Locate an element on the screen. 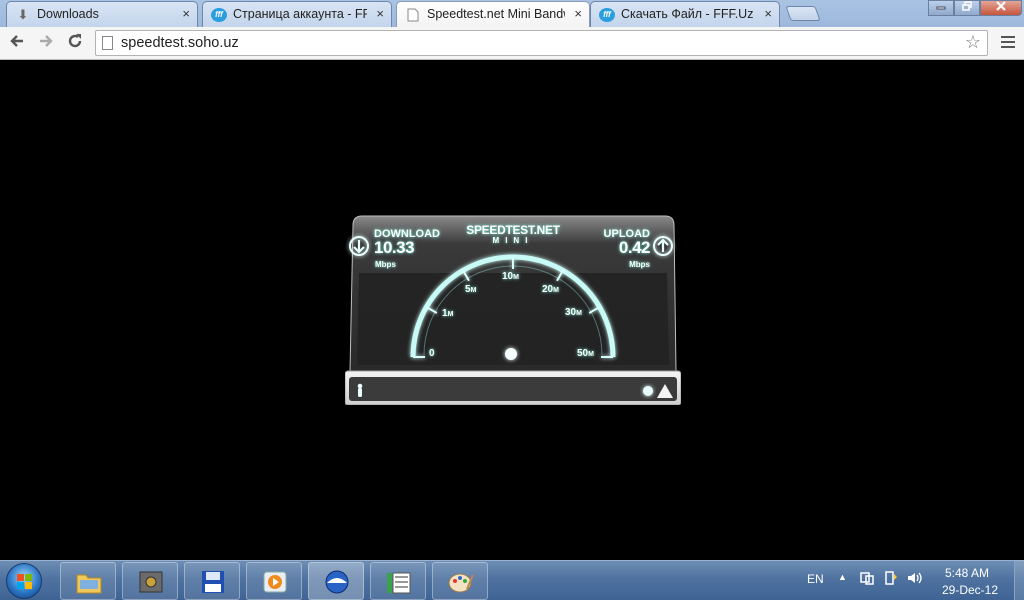 This screenshot has width=1024, height=600. video-editor-icon is located at coordinates (399, 583).